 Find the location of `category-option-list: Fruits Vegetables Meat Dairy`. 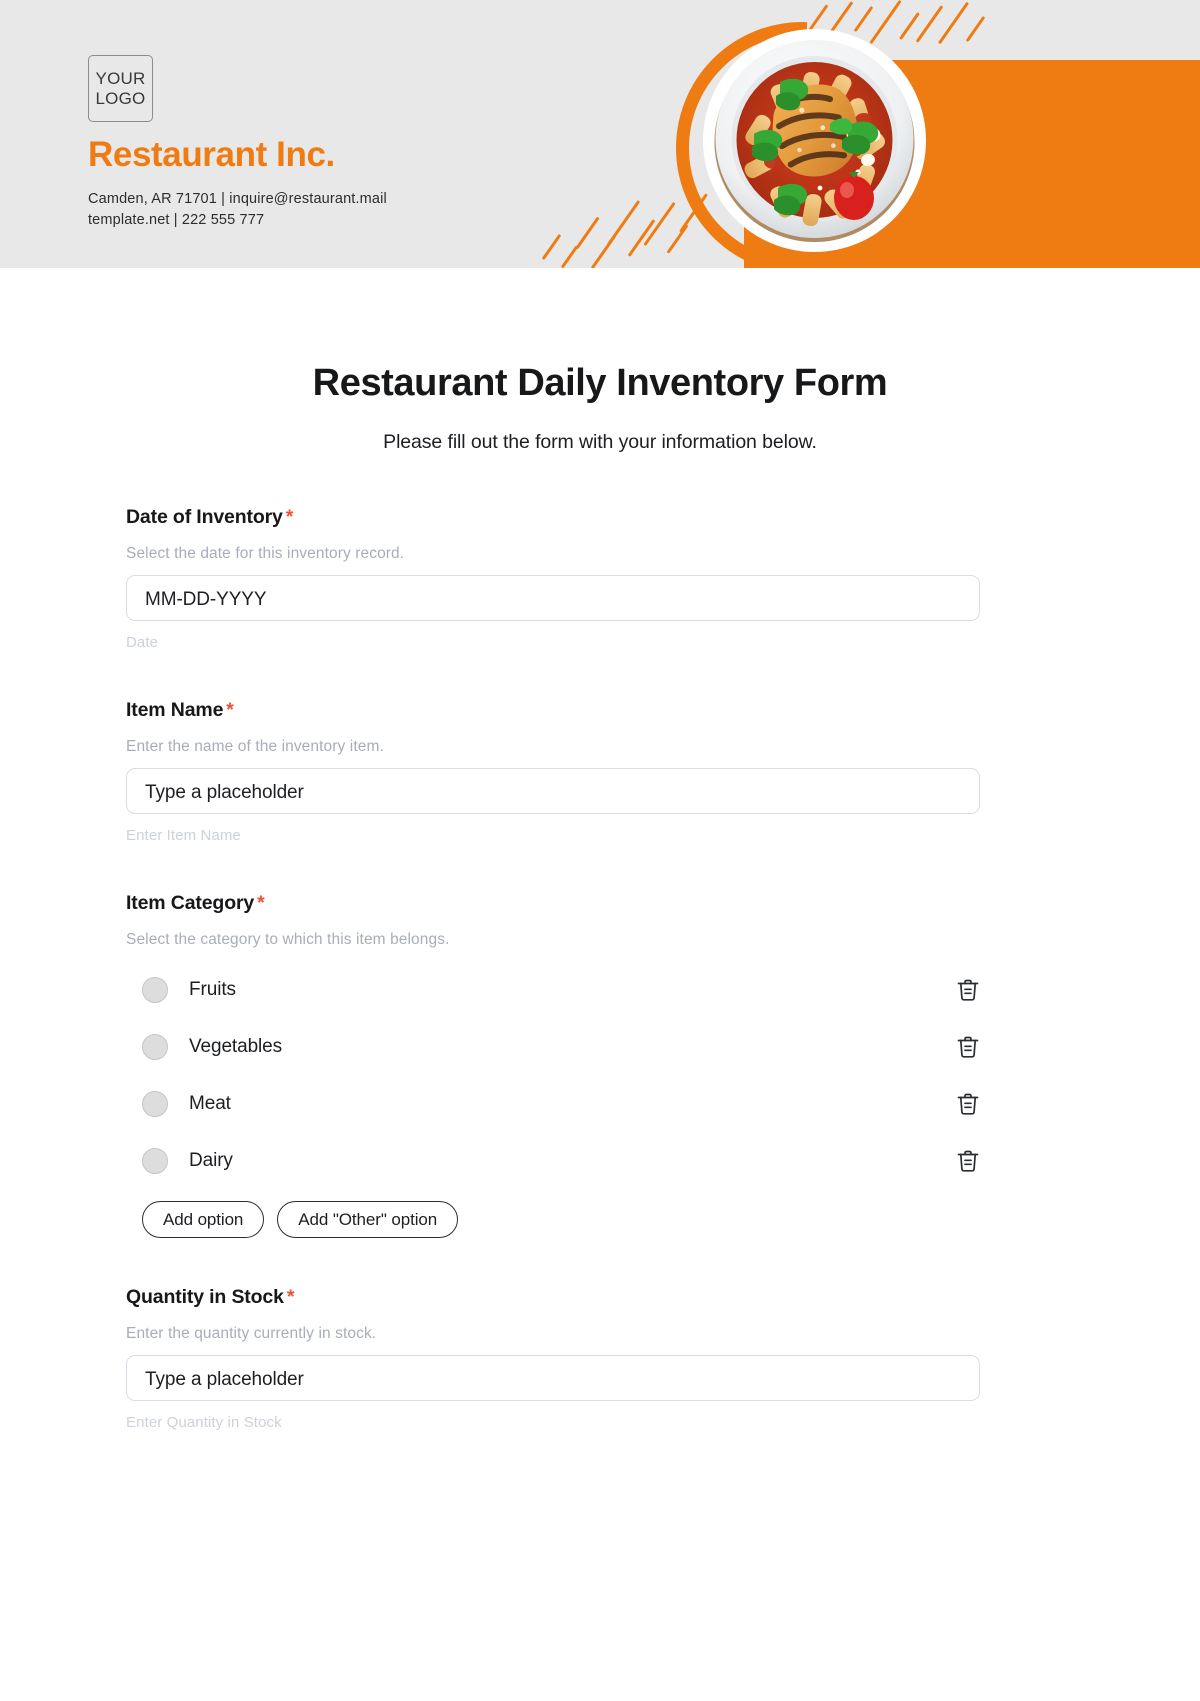

category-option-list: Fruits Vegetables Meat Dairy is located at coordinates (600, 1075).